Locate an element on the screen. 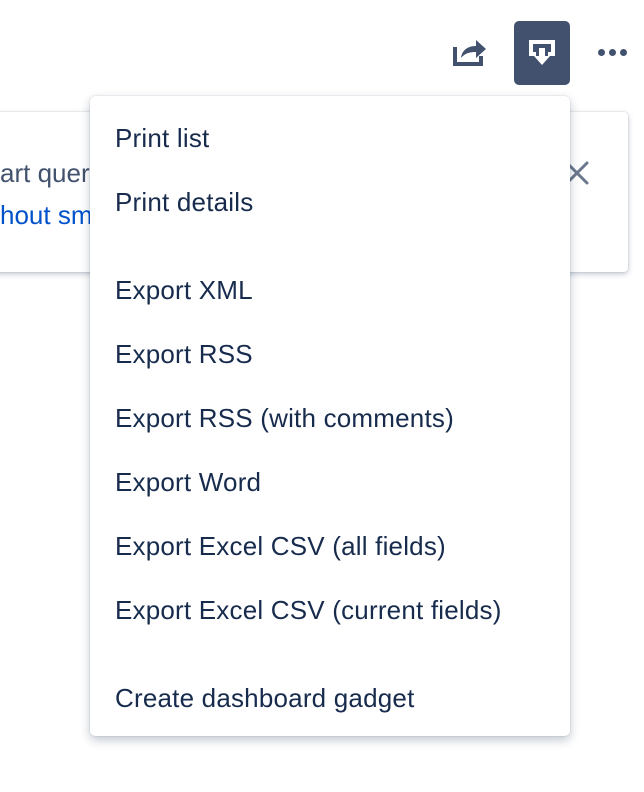 The width and height of the screenshot is (644, 792). notification-link: hout sm is located at coordinates (46, 215).